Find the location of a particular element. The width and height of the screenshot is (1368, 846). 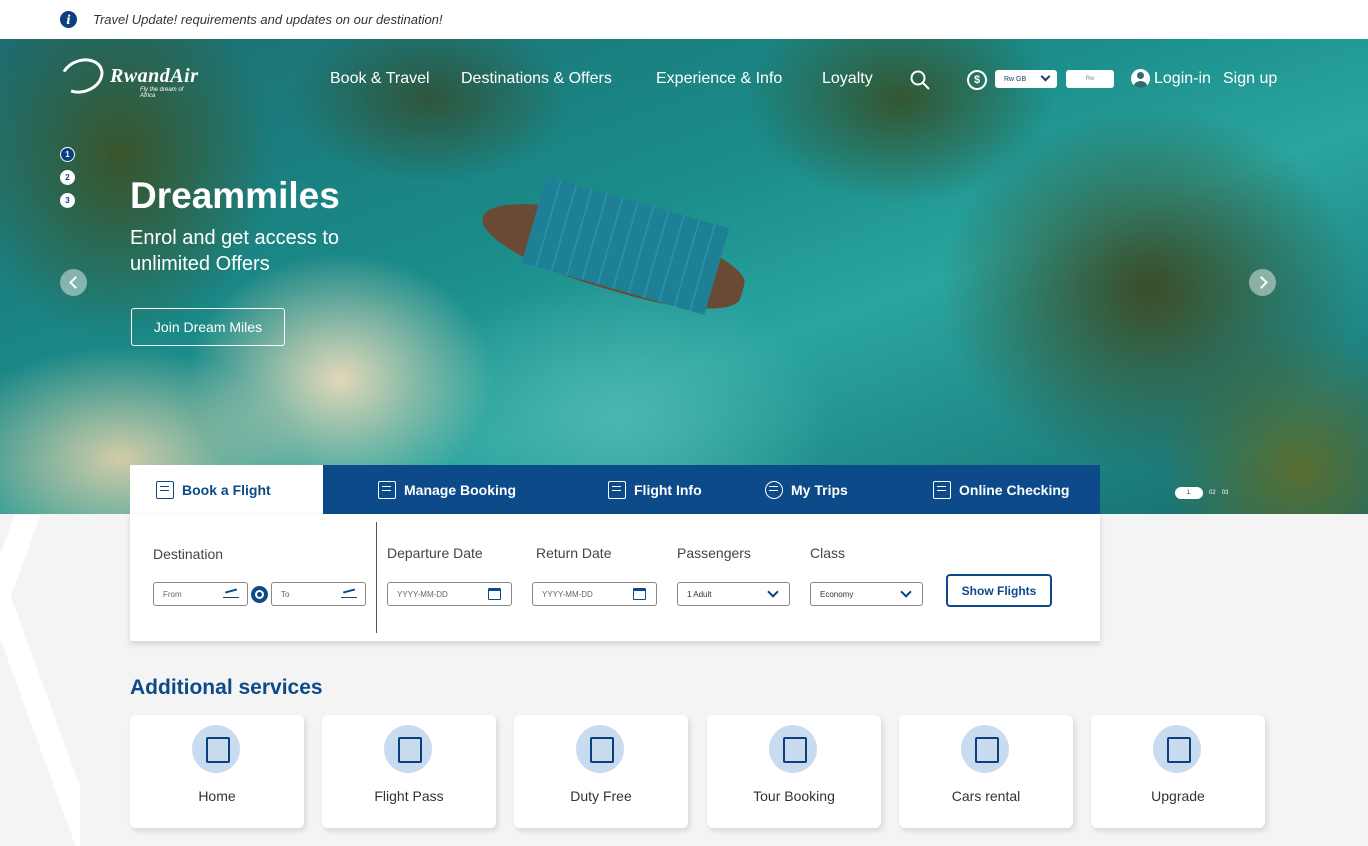

return-date-label: Return Date is located at coordinates (574, 553).